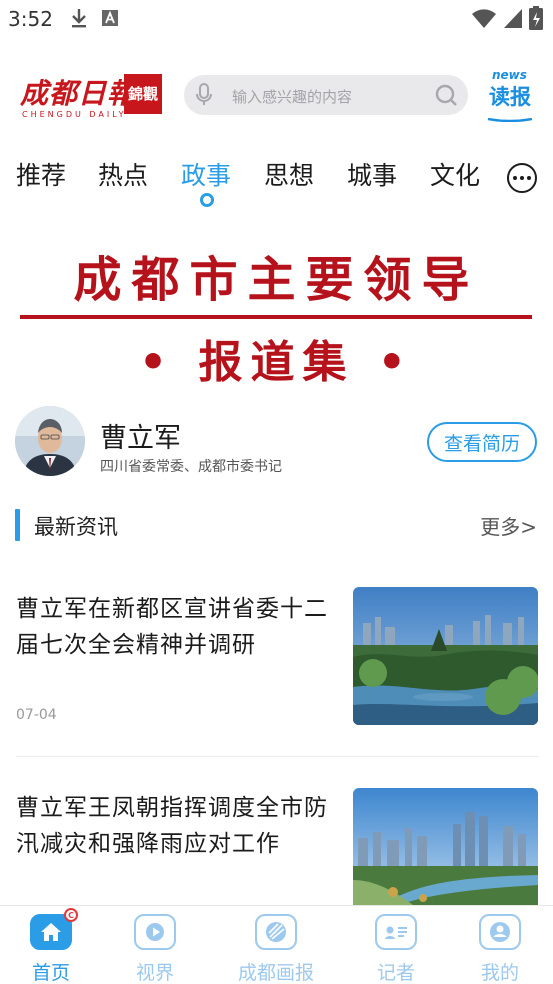 This screenshot has height=984, width=553. I want to click on tab-culture: 文化, so click(455, 174).